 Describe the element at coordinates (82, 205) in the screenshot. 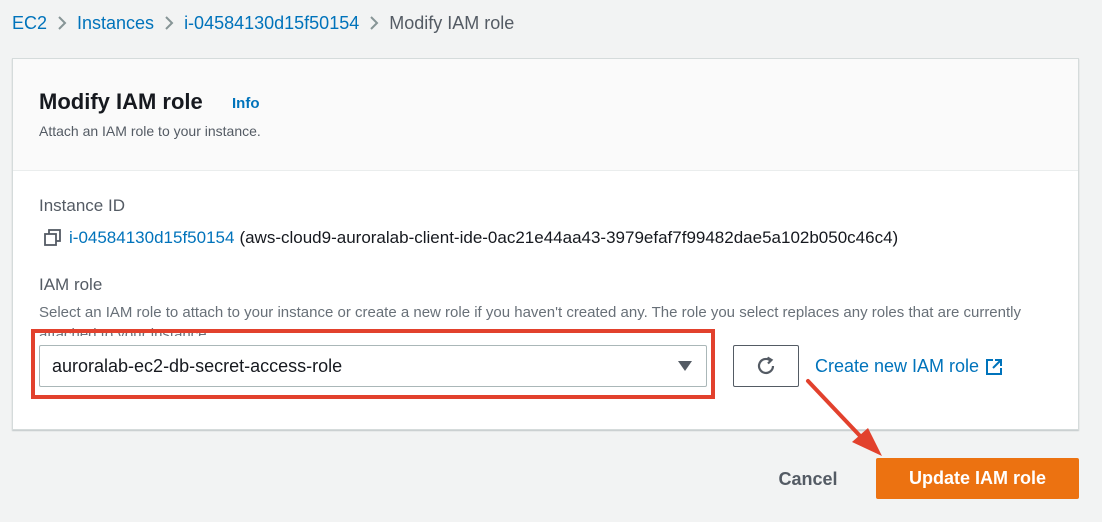

I see `instance-id-label: Instance ID` at that location.